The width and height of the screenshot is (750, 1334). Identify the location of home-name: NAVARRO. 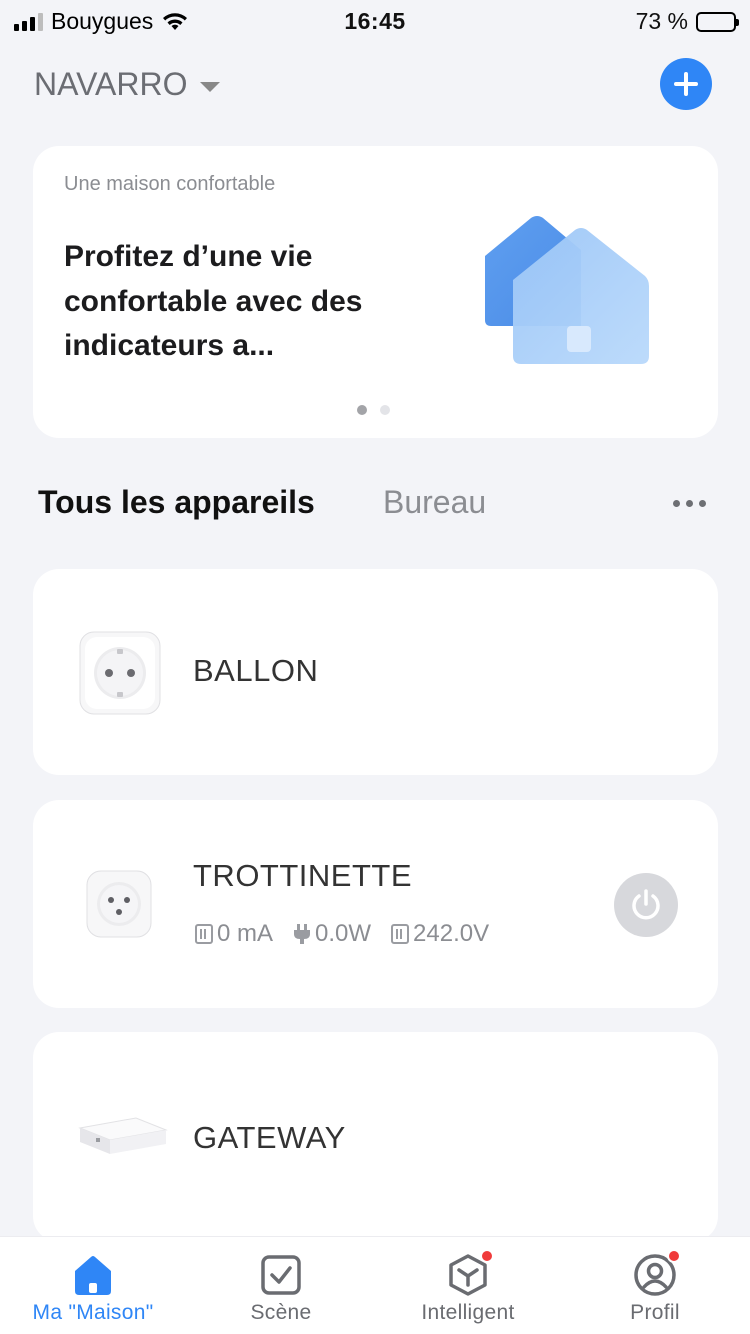
(111, 84).